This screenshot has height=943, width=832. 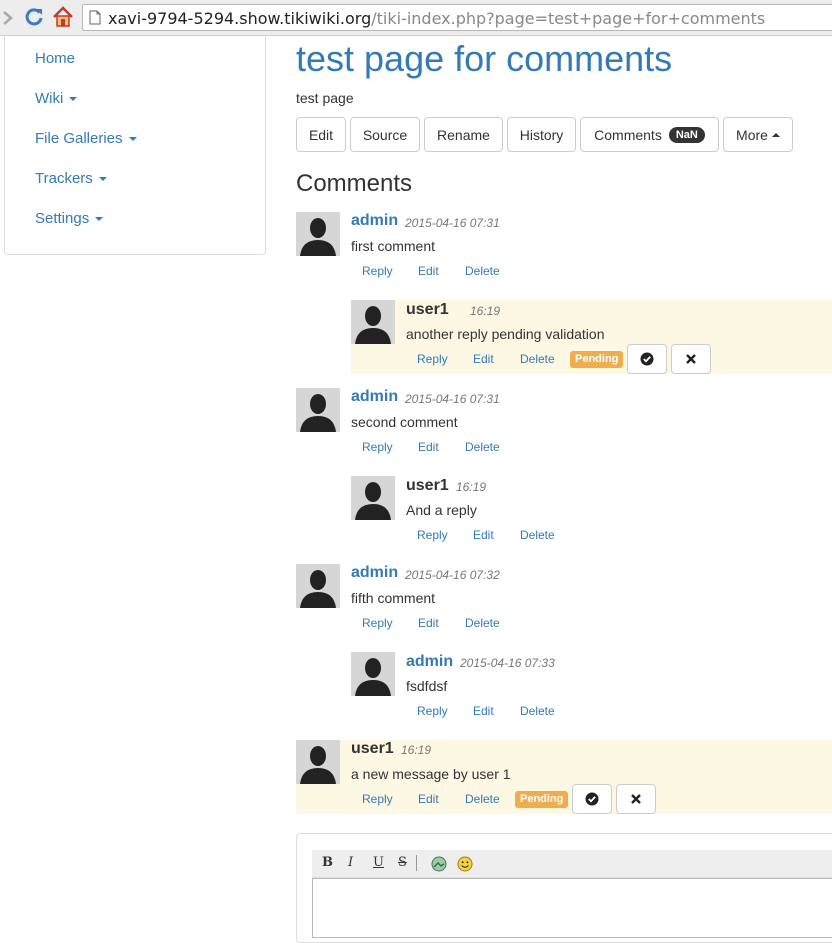 What do you see at coordinates (350, 862) in the screenshot?
I see `italic-button: I` at bounding box center [350, 862].